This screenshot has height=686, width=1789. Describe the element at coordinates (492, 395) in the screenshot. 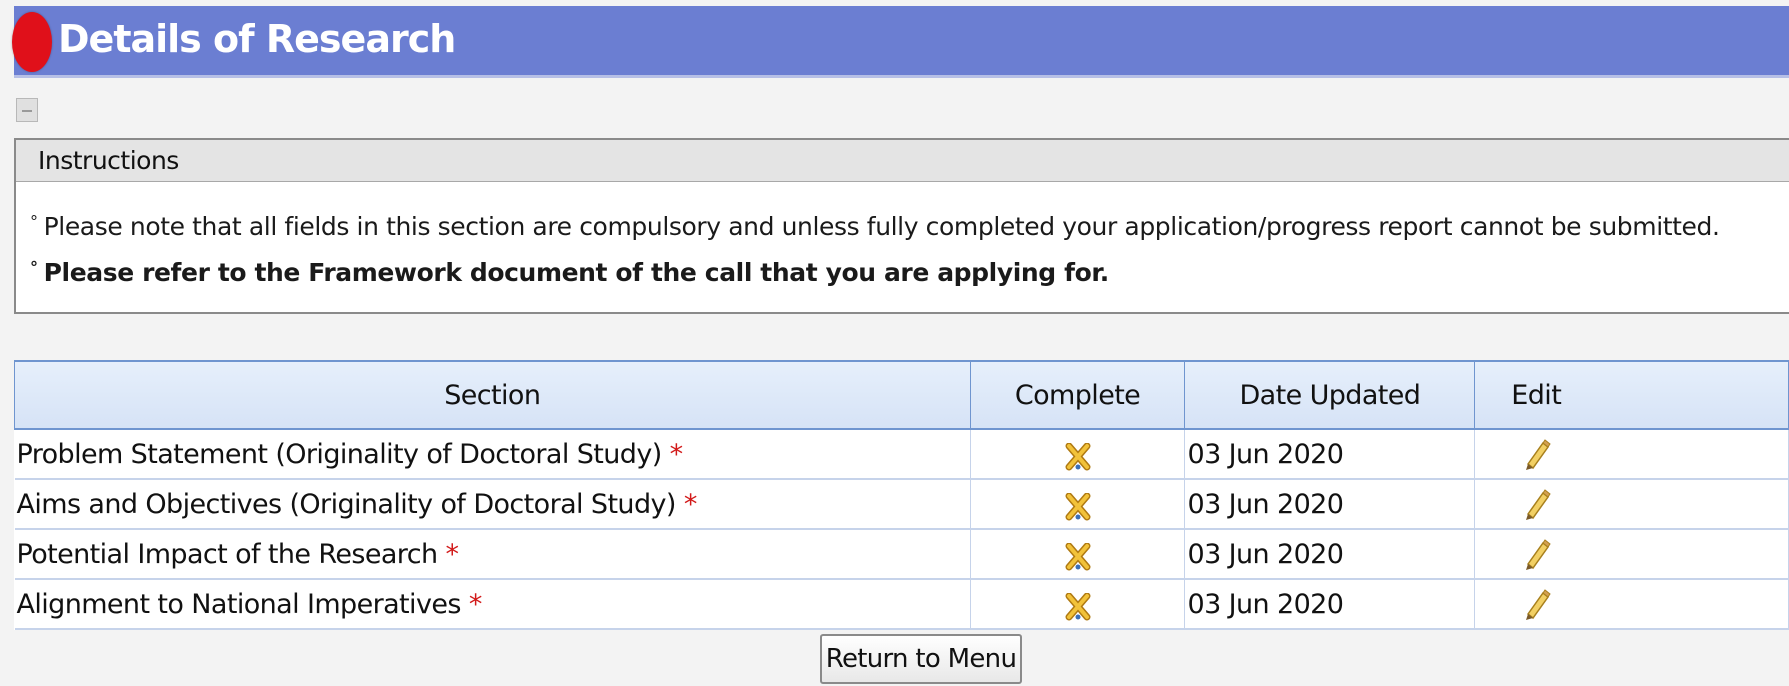

I see `column-header-section: Section` at that location.